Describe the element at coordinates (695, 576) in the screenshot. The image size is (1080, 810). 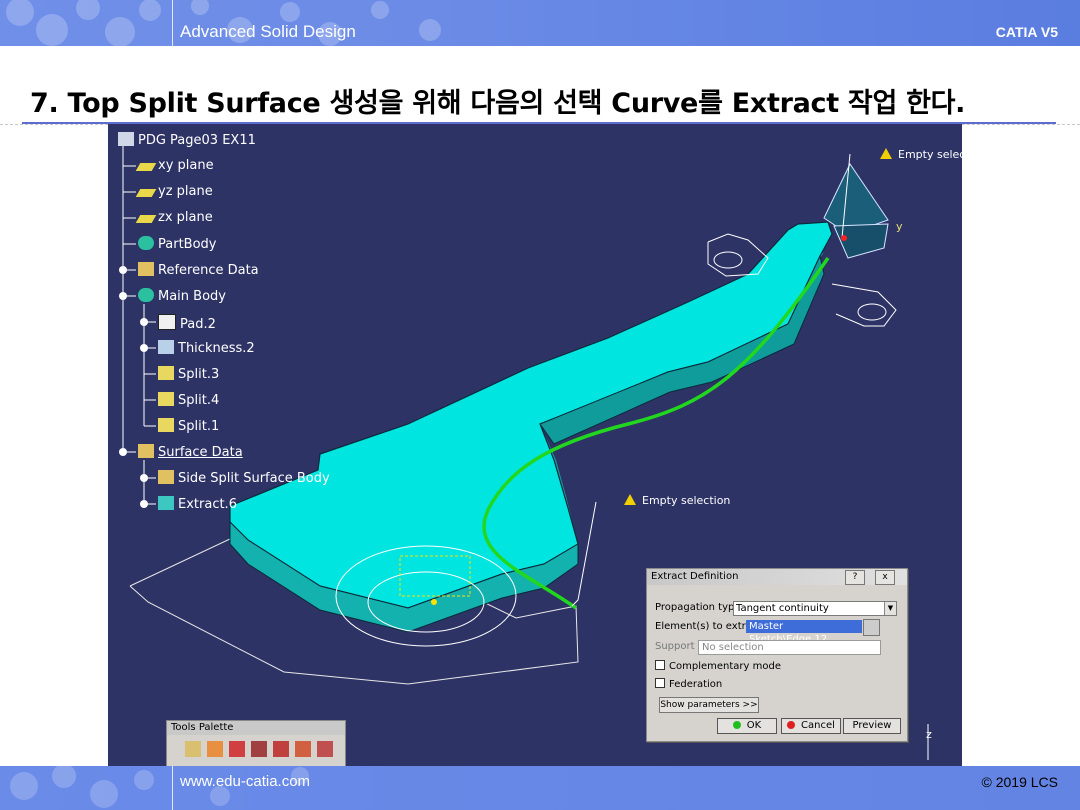
I see `dialog-title: Extract Definition` at that location.